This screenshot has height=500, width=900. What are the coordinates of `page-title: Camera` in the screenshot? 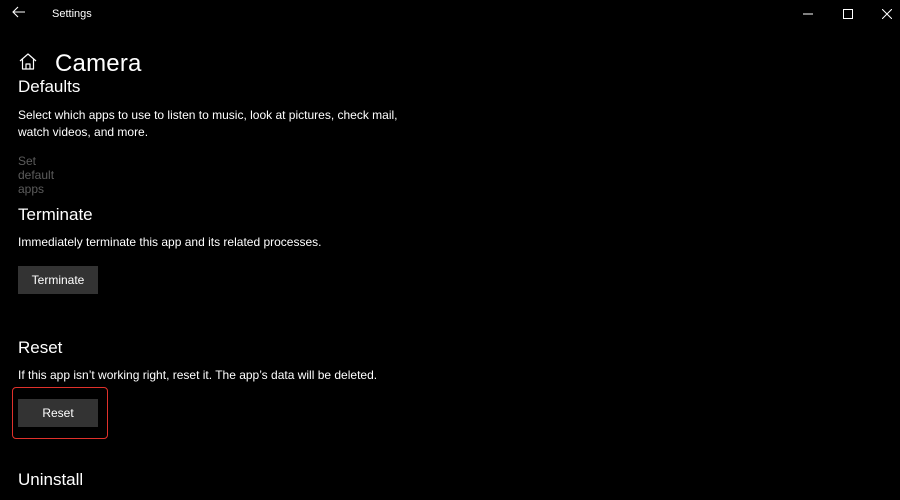 It's located at (98, 63).